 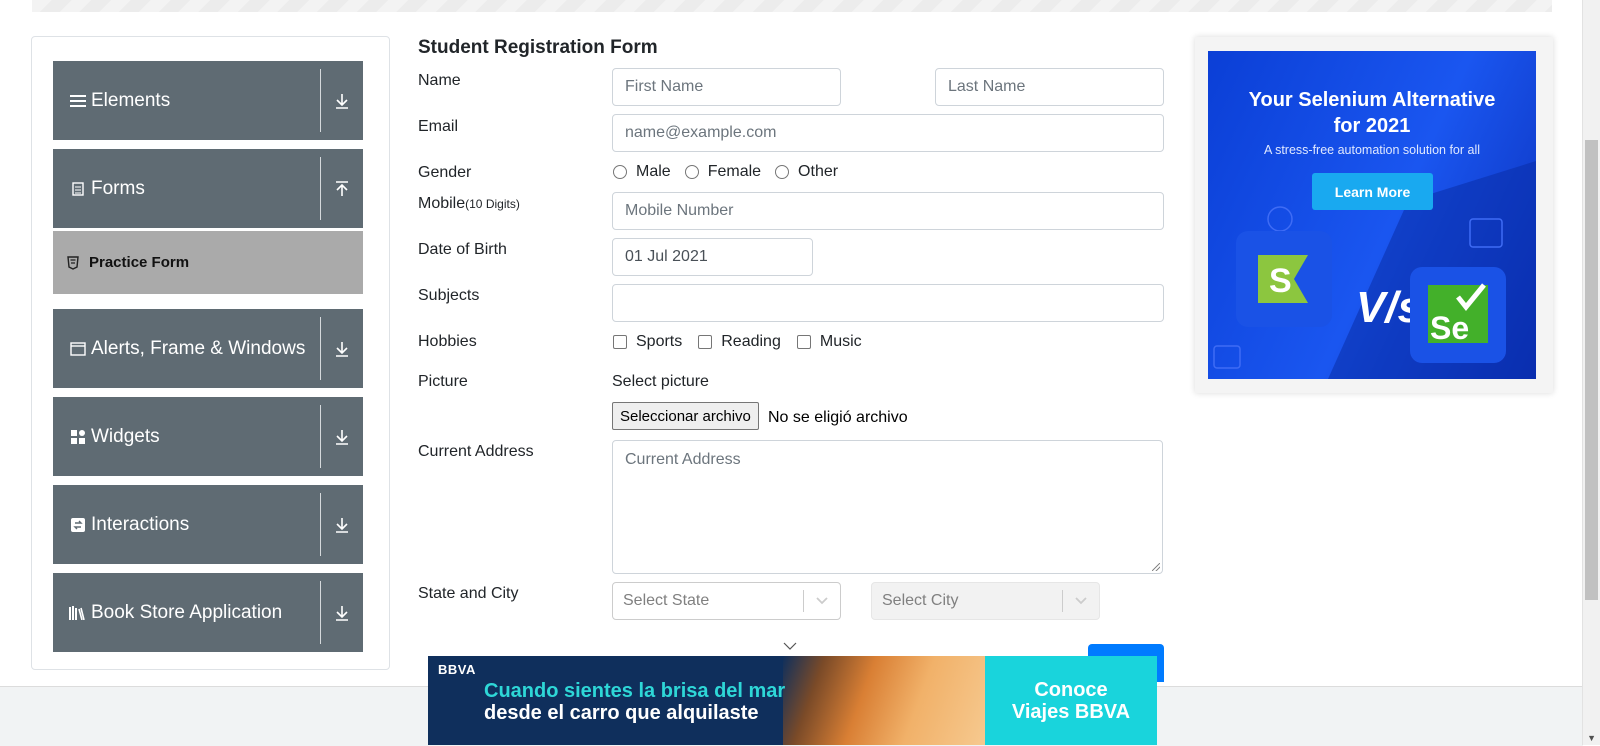 I want to click on menu-icon, so click(x=78, y=101).